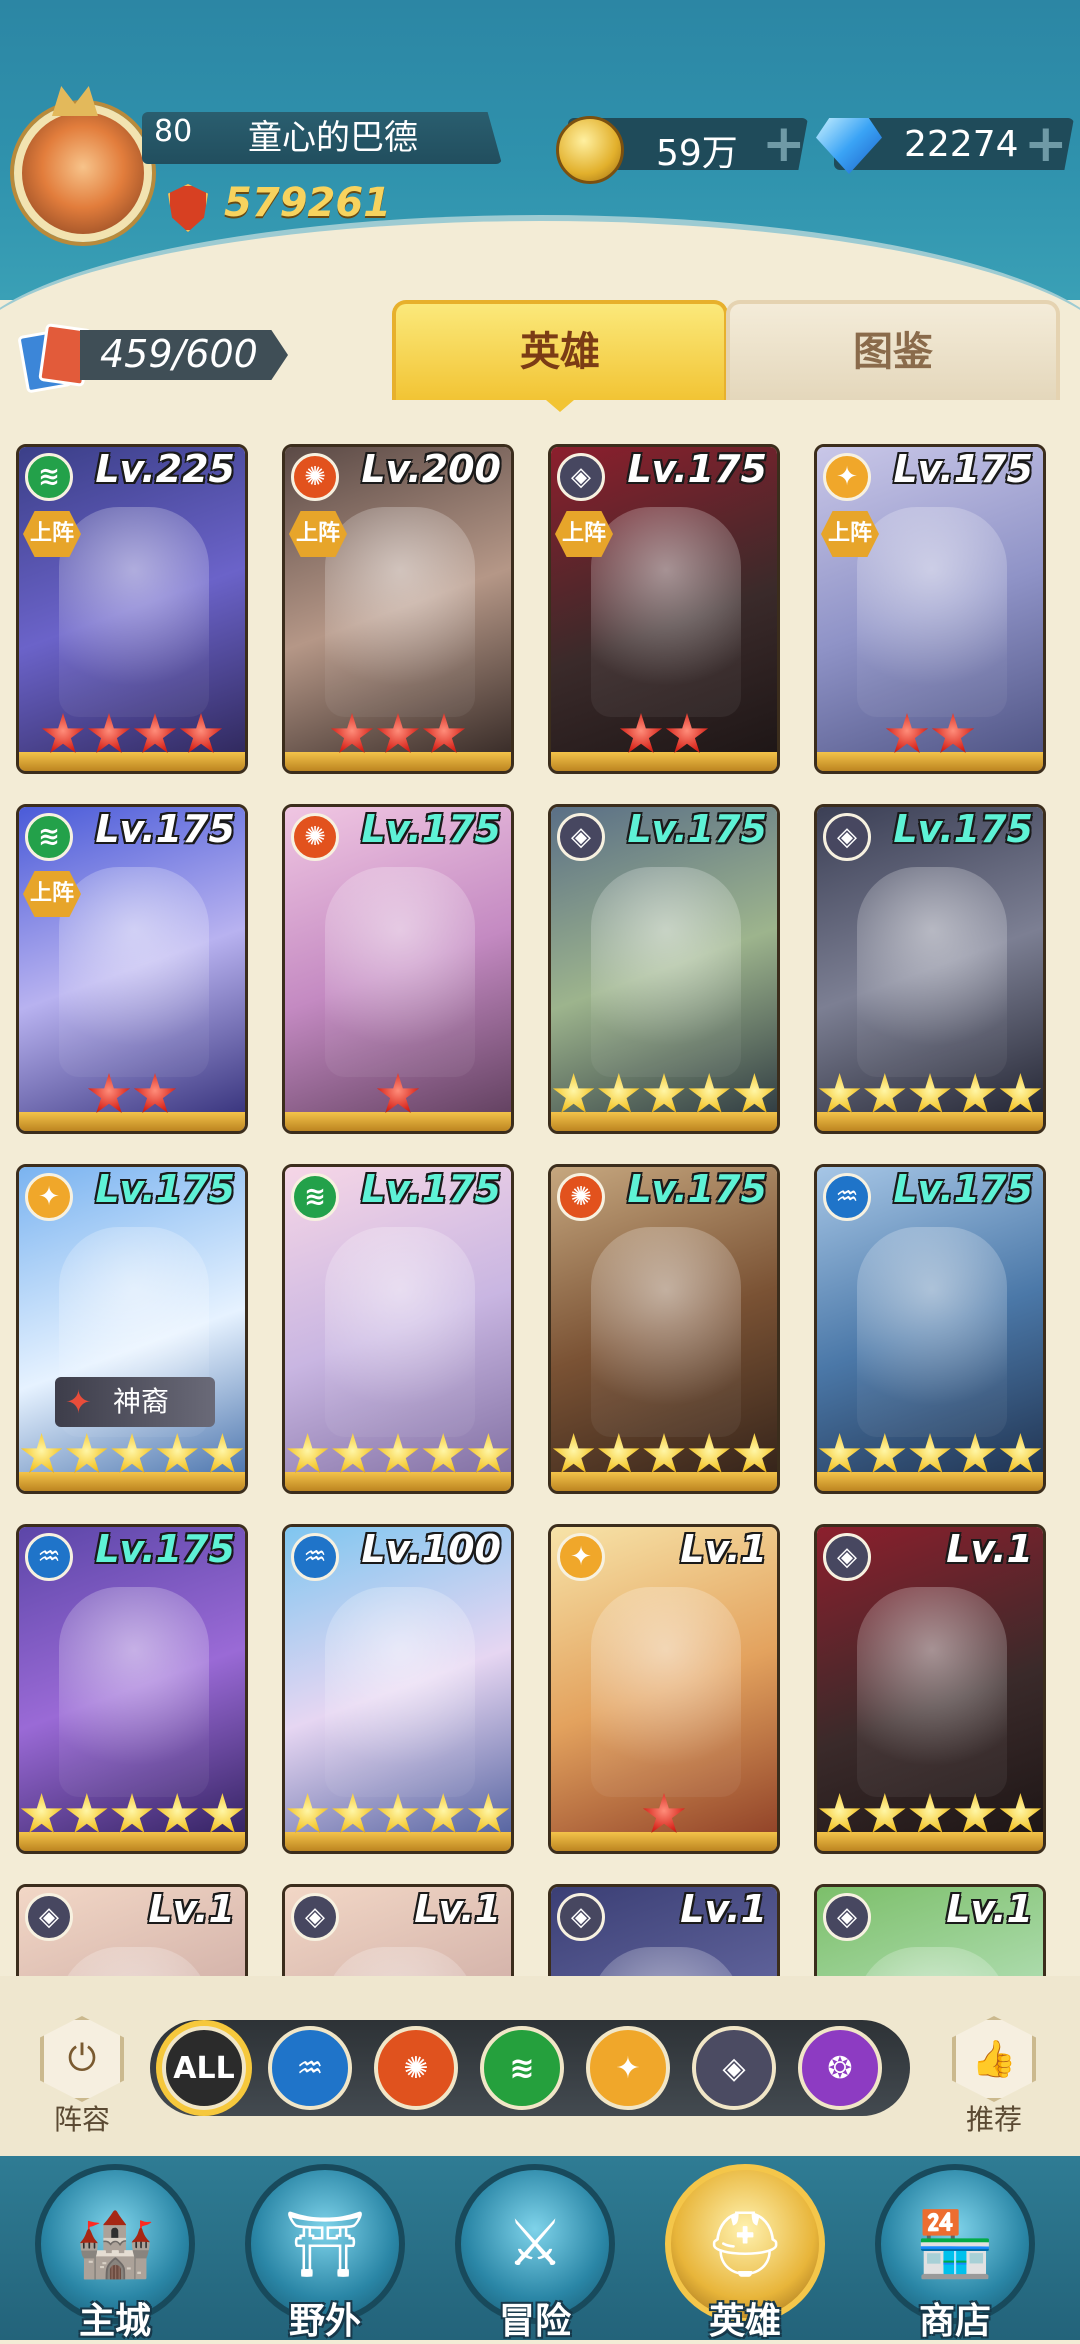 The width and height of the screenshot is (1080, 2344). What do you see at coordinates (315, 477) in the screenshot?
I see `fire-element-icon: ✺` at bounding box center [315, 477].